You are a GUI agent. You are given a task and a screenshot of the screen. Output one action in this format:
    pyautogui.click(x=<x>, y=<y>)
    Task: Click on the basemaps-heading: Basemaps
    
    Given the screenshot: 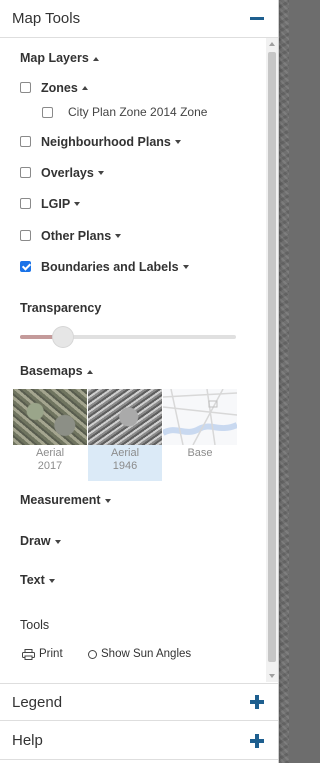 What is the action you would take?
    pyautogui.click(x=56, y=371)
    